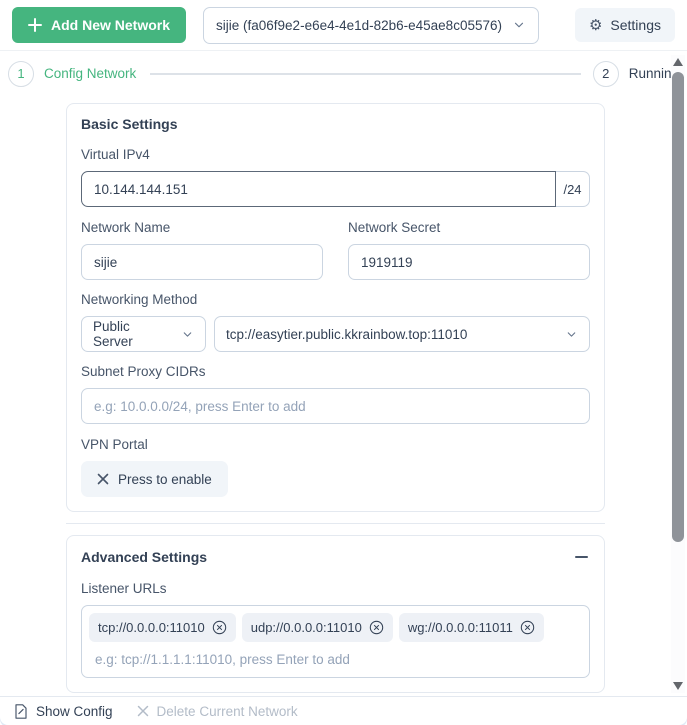 This screenshot has width=687, height=725. I want to click on basic-settings-title: Basic Settings, so click(129, 124).